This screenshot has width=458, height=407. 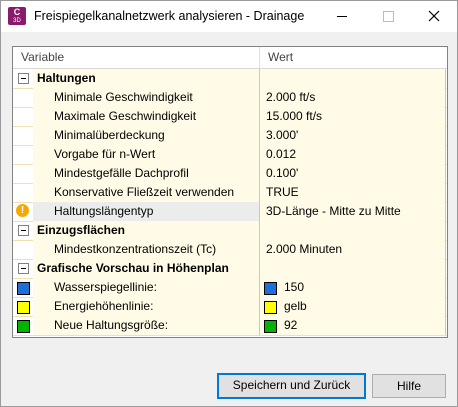 I want to click on property-label: Wasserspiegellinie:, so click(x=146, y=287).